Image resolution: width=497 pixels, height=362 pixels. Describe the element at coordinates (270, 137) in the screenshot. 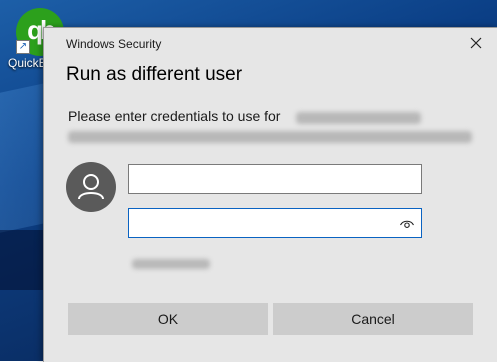

I see `redacted-program-path-continued` at that location.